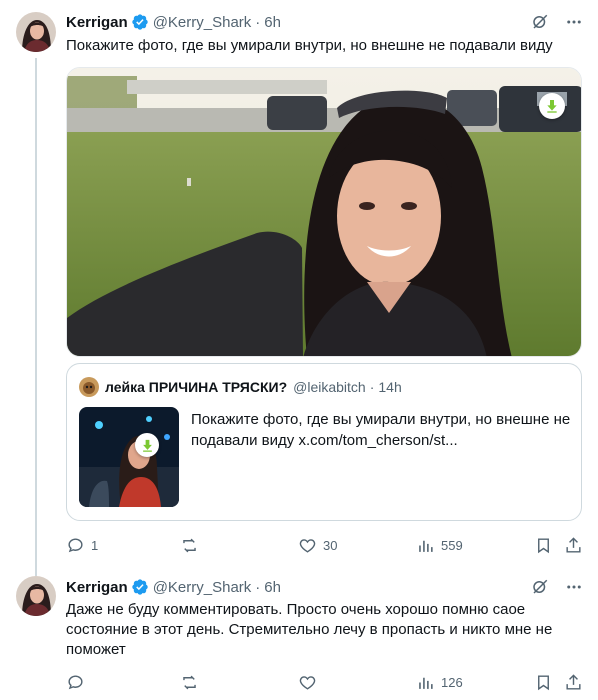  What do you see at coordinates (452, 682) in the screenshot?
I see `views-count: 126` at bounding box center [452, 682].